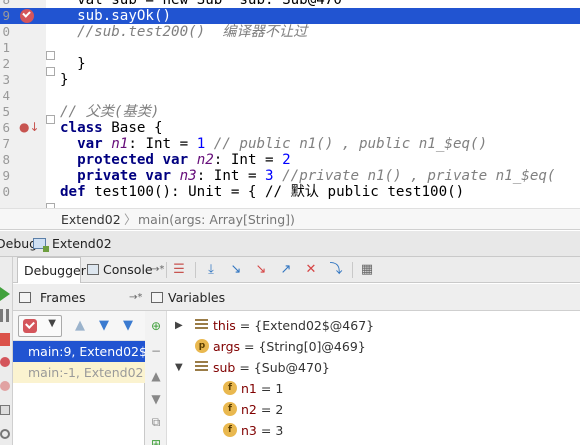  Describe the element at coordinates (261, 270) in the screenshot. I see `force-step-into-icon: ↘` at that location.